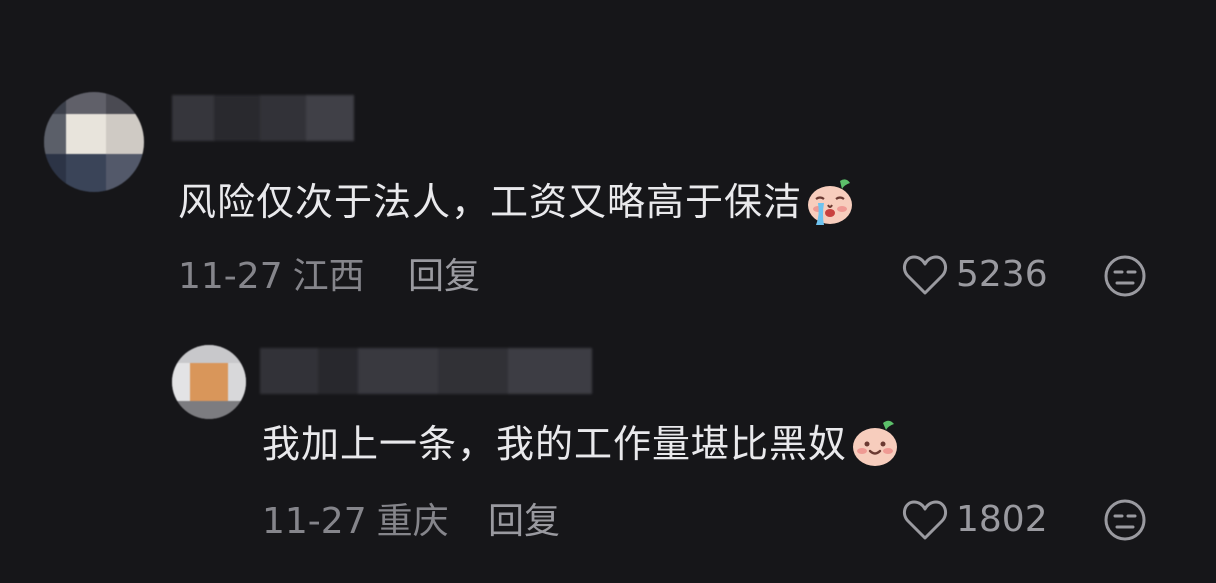 The height and width of the screenshot is (583, 1216). What do you see at coordinates (875, 443) in the screenshot?
I see `smiling-face-icon` at bounding box center [875, 443].